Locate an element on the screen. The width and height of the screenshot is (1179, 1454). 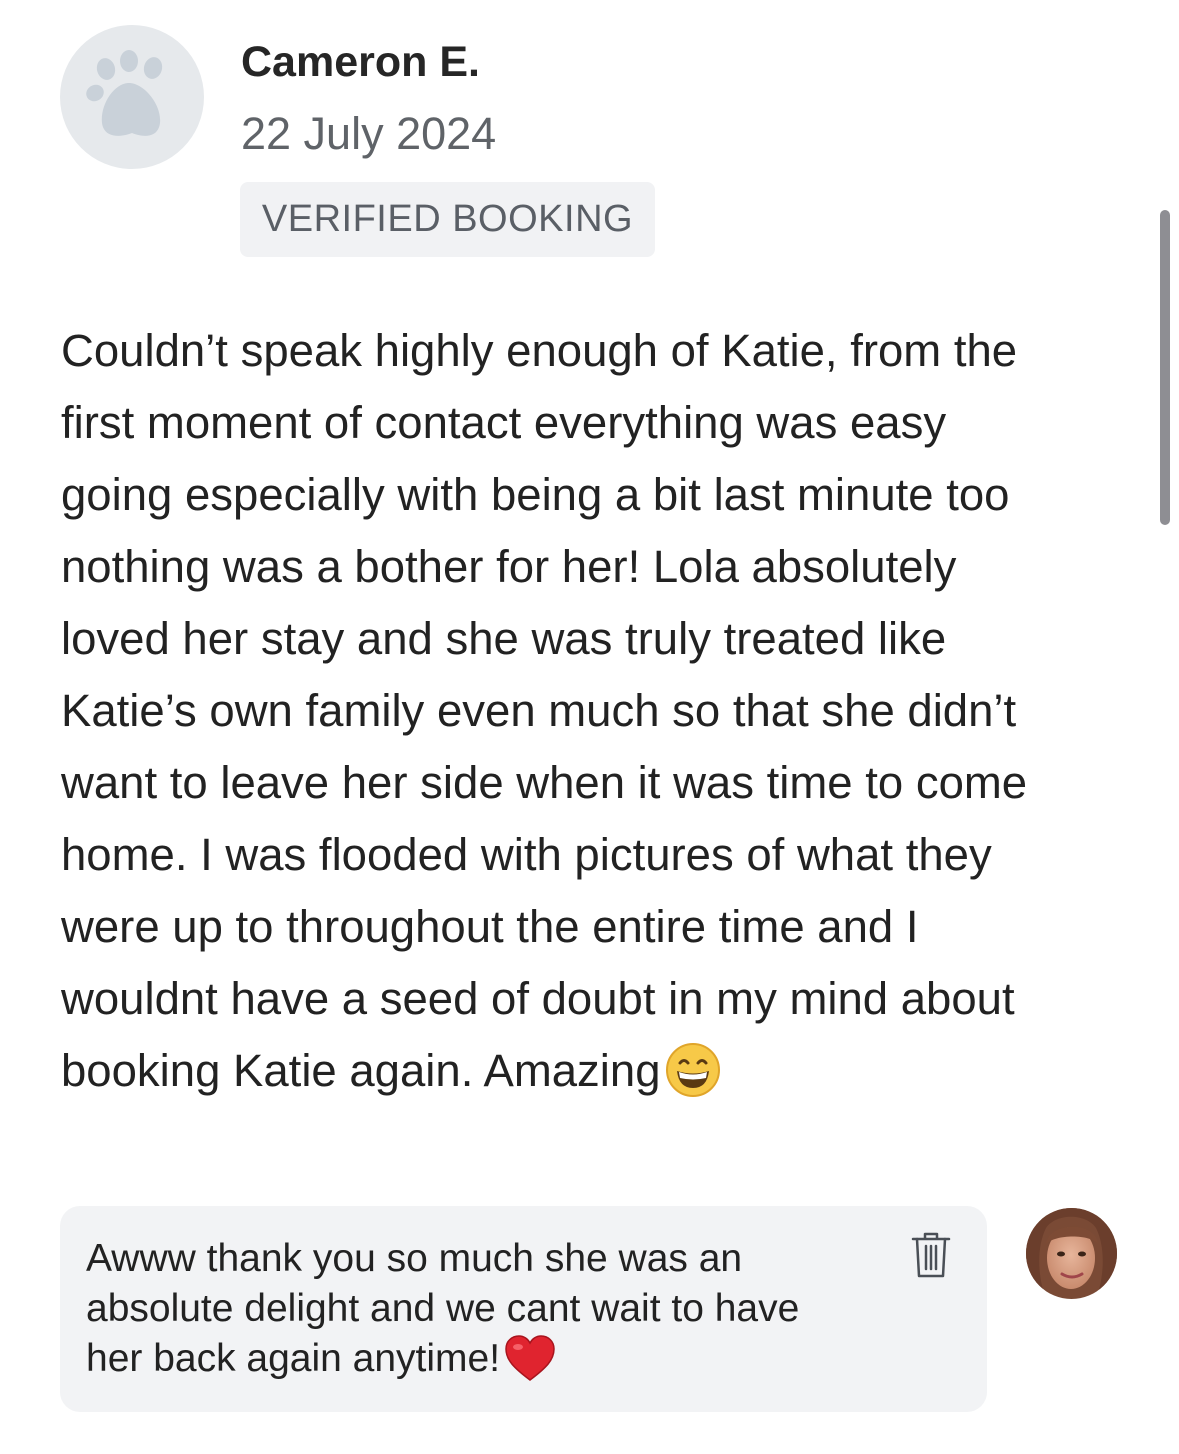
paw-icon is located at coordinates (124, 93).